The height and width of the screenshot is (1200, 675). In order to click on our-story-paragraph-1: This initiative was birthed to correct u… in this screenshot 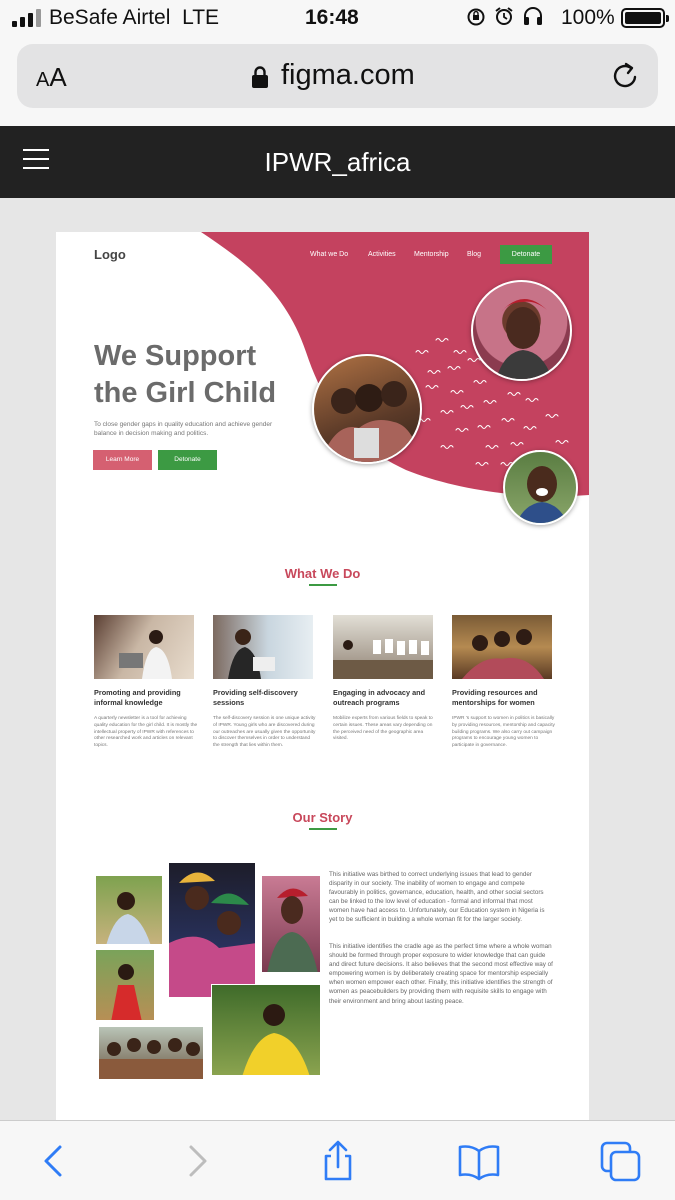, I will do `click(437, 897)`.